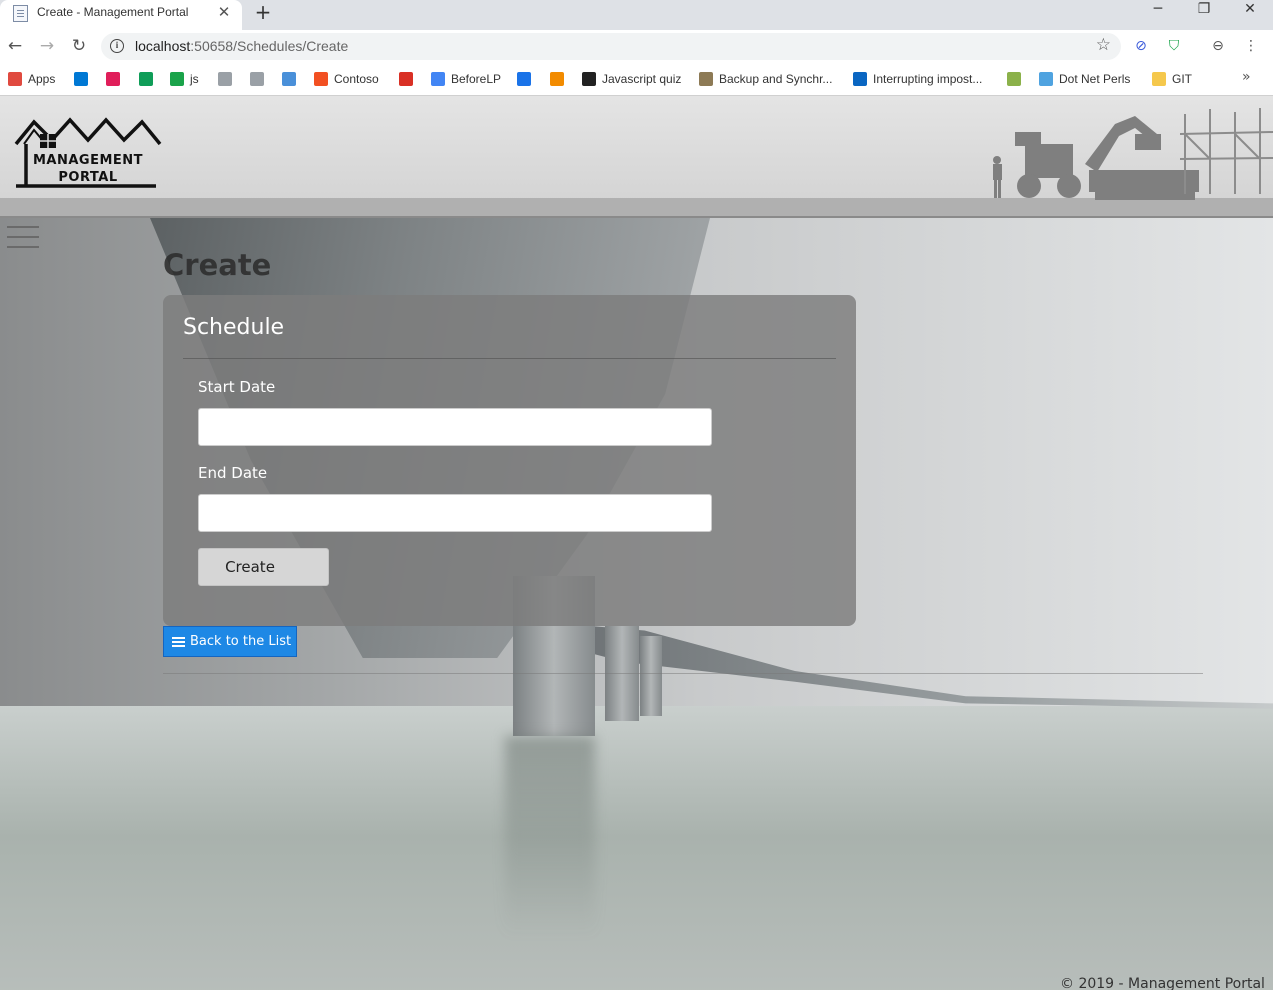  What do you see at coordinates (241, 641) in the screenshot?
I see `back-to-list-label: Back to the List` at bounding box center [241, 641].